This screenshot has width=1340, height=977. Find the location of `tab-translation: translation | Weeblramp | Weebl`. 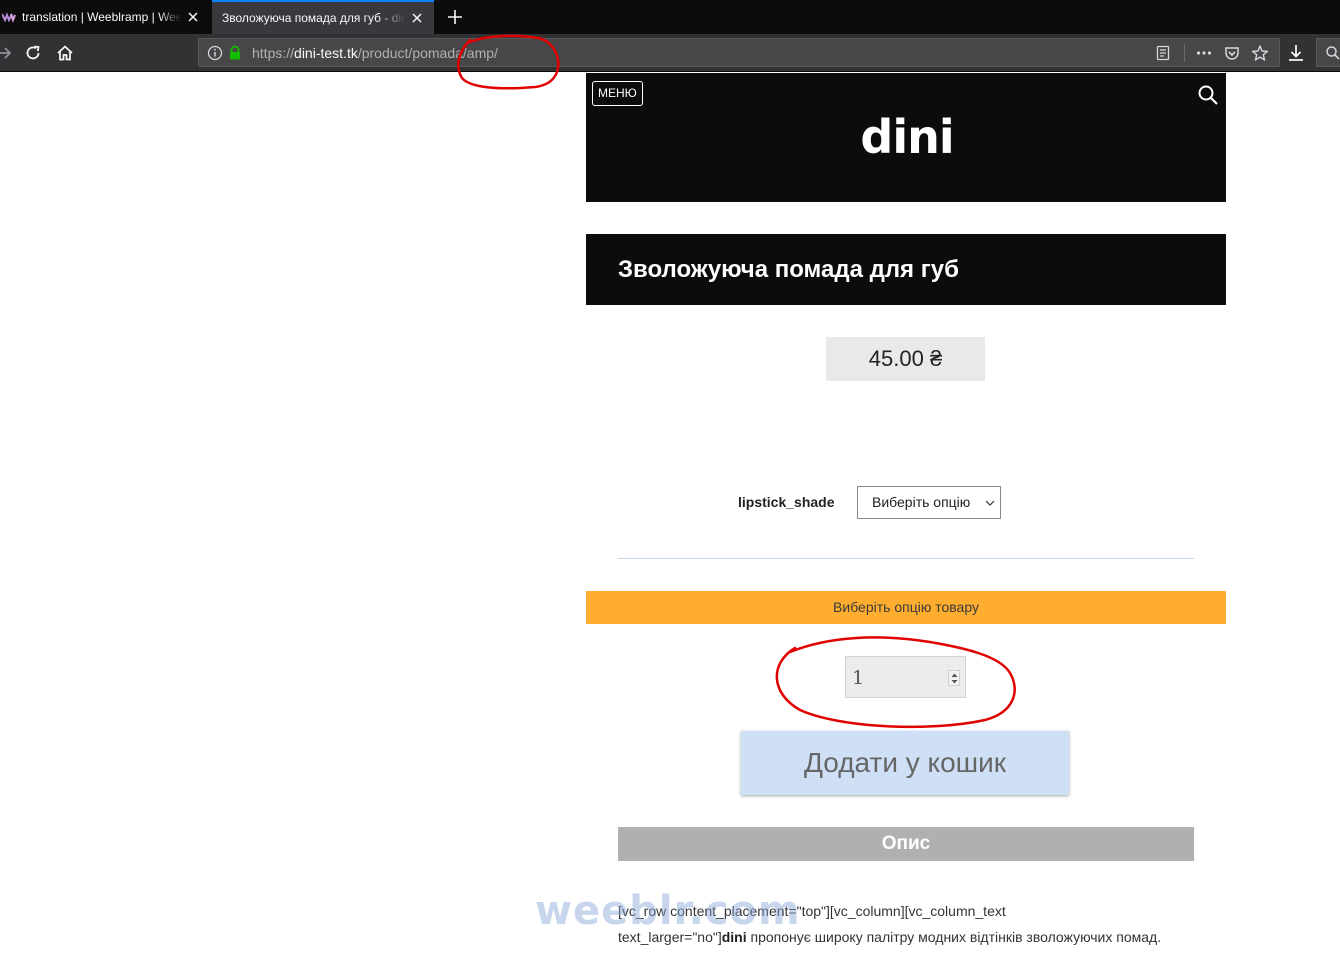

tab-translation: translation | Weeblramp | Weebl is located at coordinates (105, 17).